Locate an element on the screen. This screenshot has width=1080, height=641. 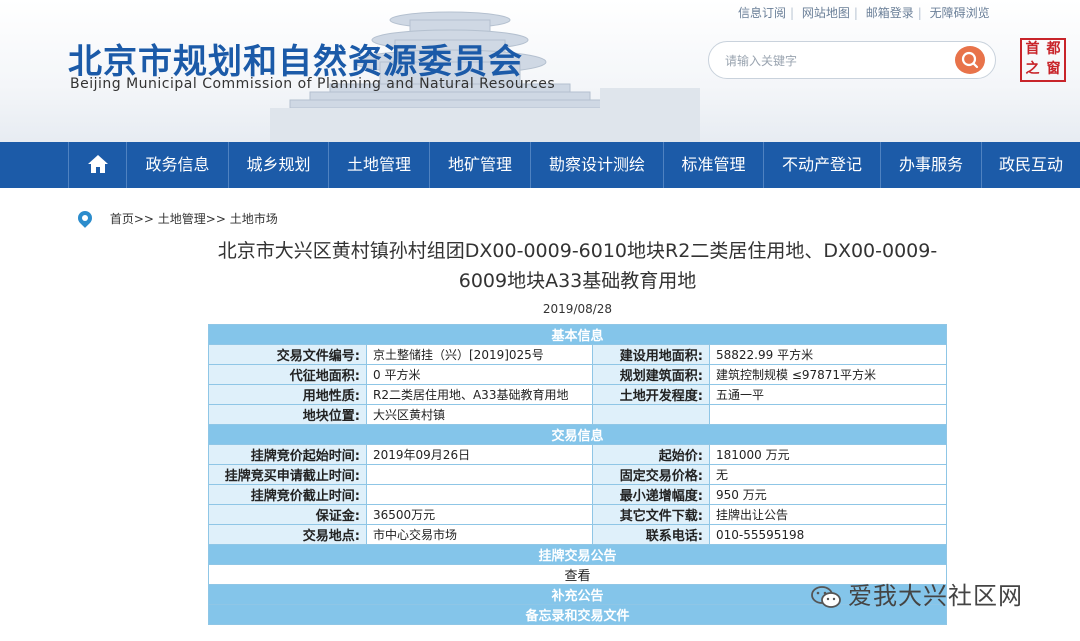
table-row: 代征地面积: 0 平方米 规划建筑面积: 建筑控制规模 ≤97871平方米 is located at coordinates (578, 374).